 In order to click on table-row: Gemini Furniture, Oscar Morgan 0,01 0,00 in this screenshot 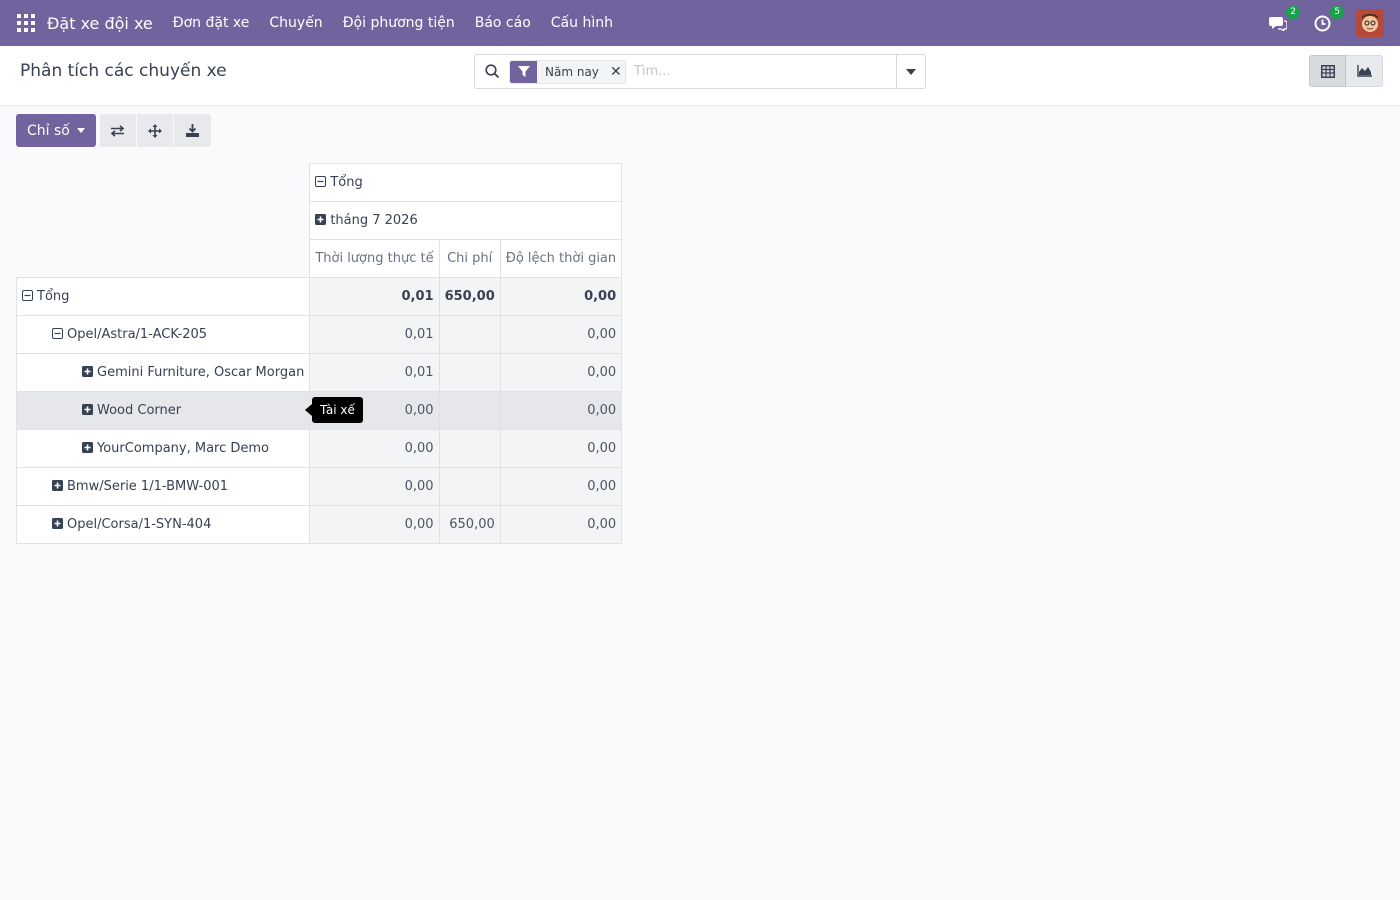, I will do `click(319, 372)`.